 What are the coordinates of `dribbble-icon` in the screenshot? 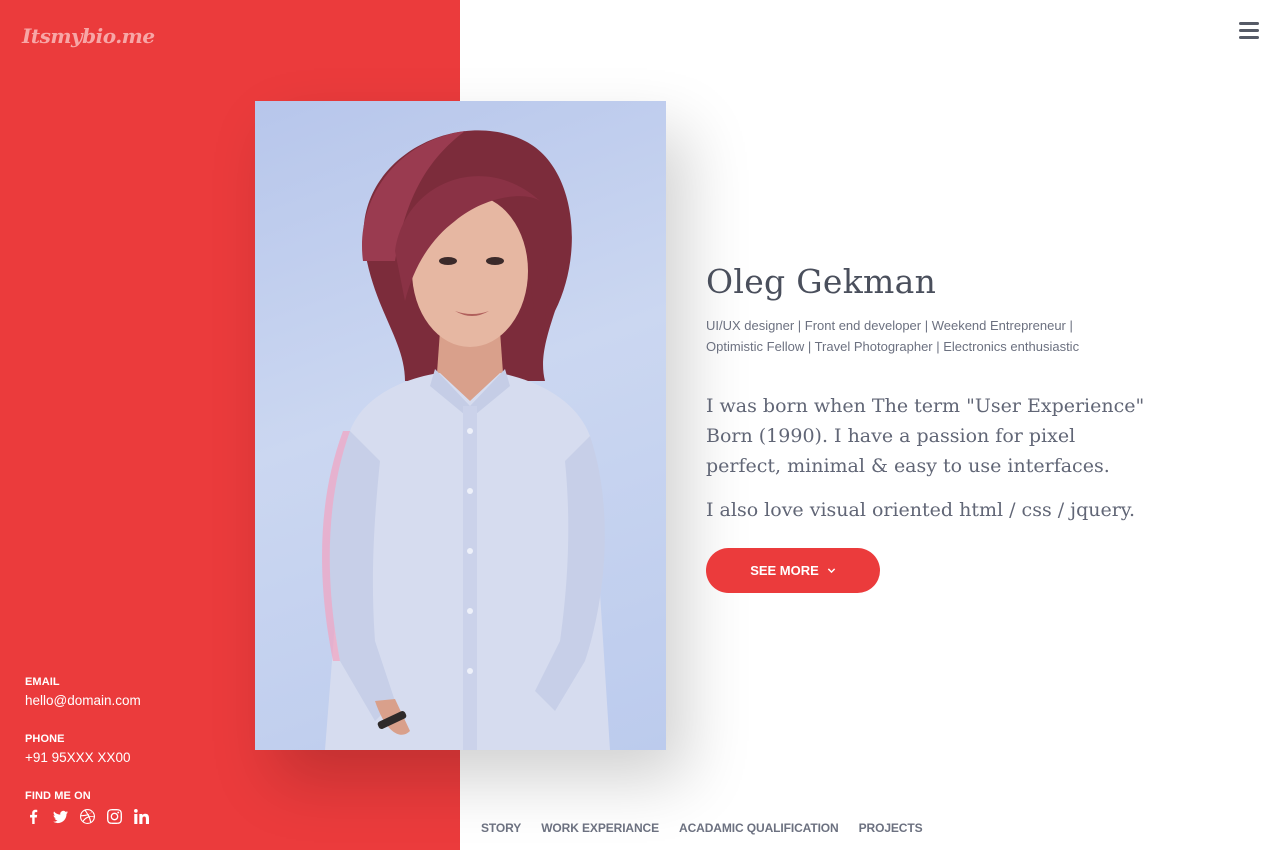 It's located at (87, 816).